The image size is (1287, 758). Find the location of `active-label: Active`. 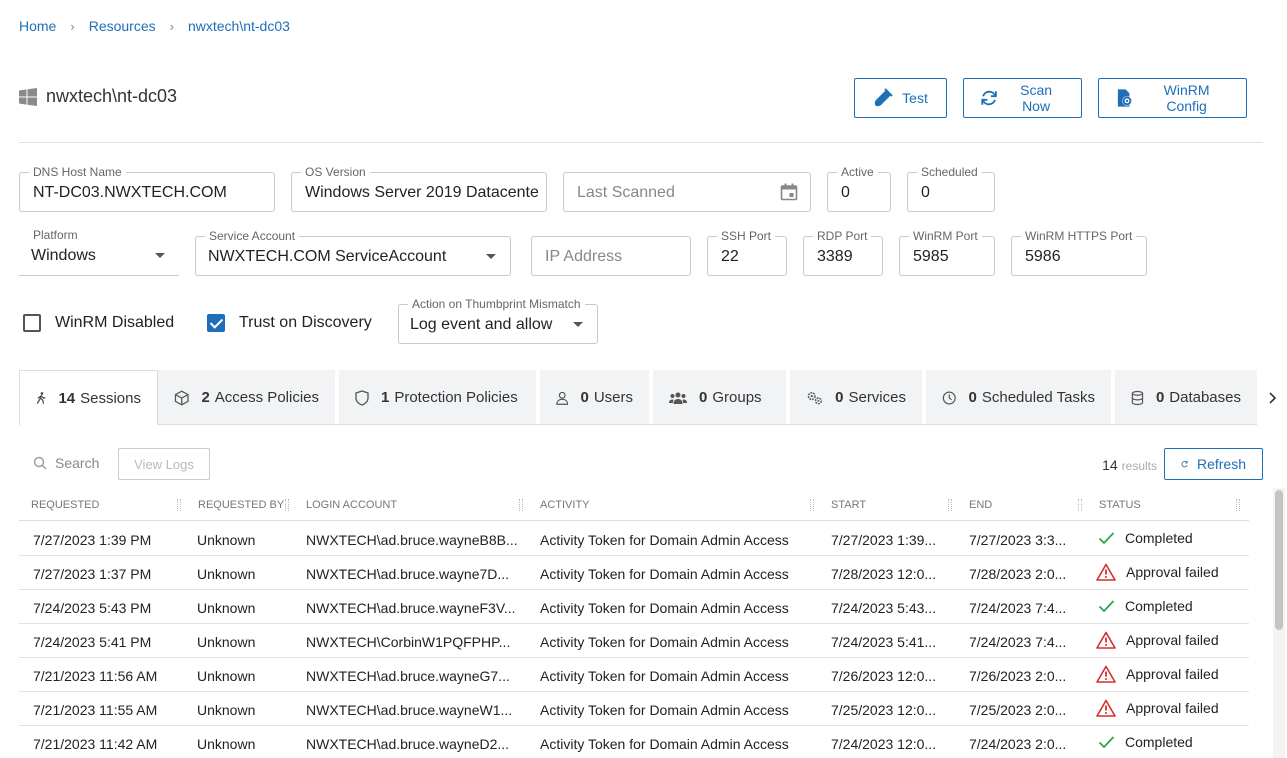

active-label: Active is located at coordinates (857, 172).